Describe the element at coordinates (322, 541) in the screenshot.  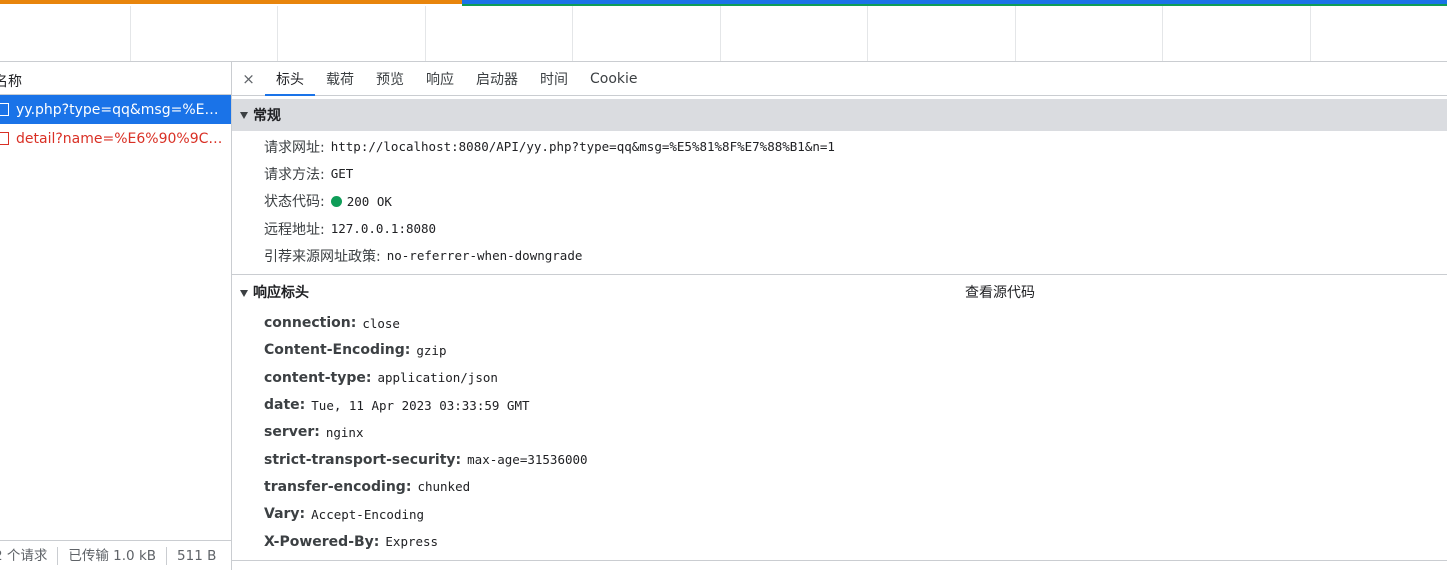
I see `header-key: X-Powered-By:` at that location.